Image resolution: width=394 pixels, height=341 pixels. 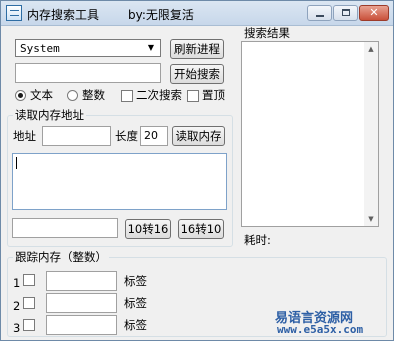 I want to click on maximize-button, so click(x=345, y=13).